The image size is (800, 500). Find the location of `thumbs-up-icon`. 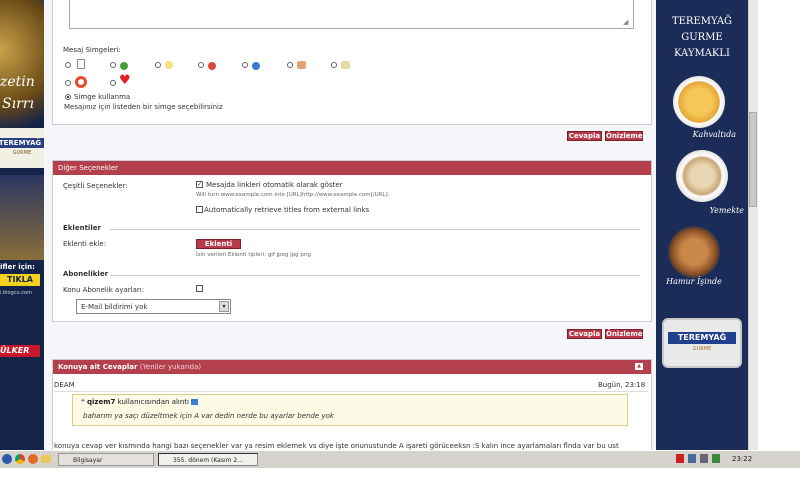

thumbs-up-icon is located at coordinates (345, 65).